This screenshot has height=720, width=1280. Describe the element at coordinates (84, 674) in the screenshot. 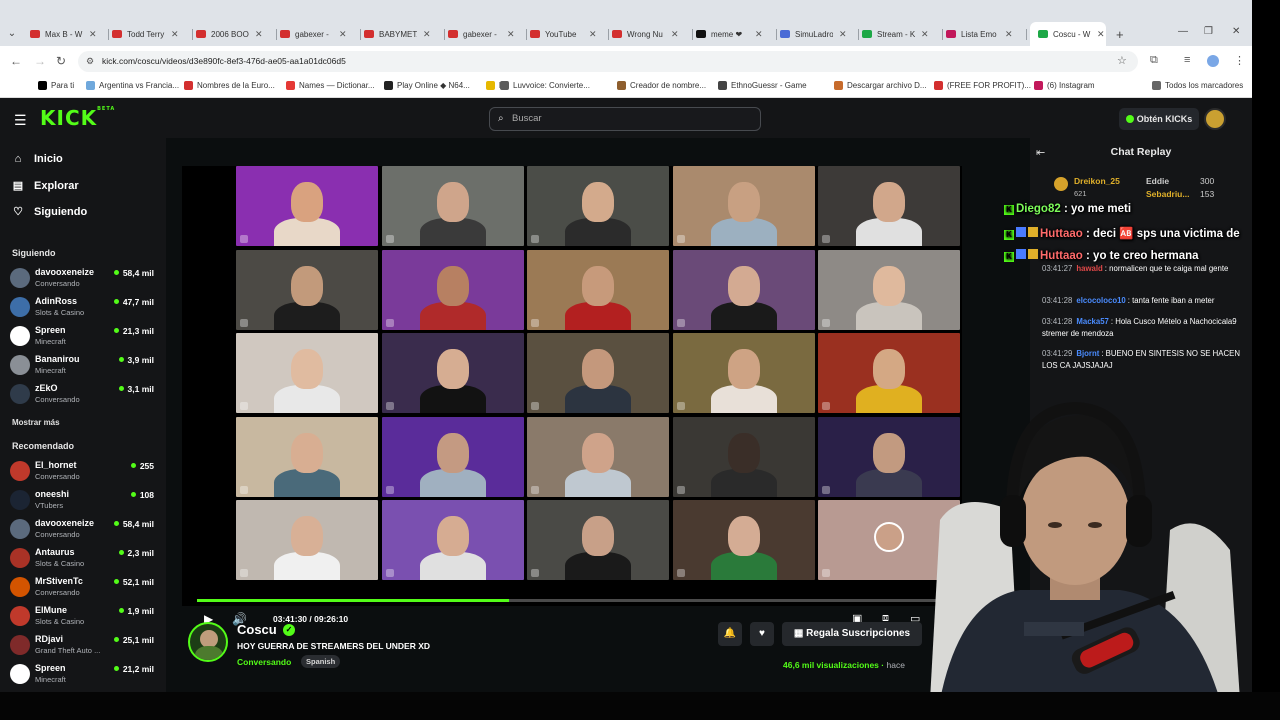

I see `channel-item: Spreen Minecraft 21,2 mil` at that location.